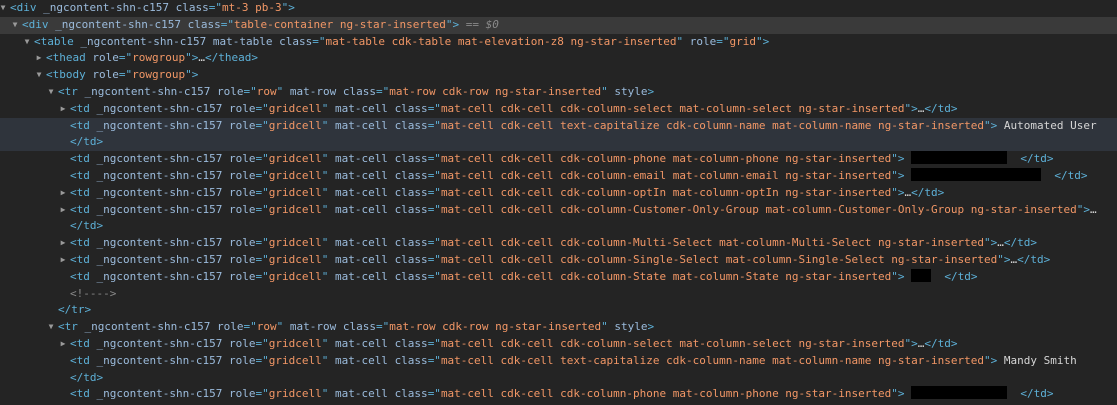 The width and height of the screenshot is (1117, 405). What do you see at coordinates (68, 327) in the screenshot?
I see `tag-token: <tr` at bounding box center [68, 327].